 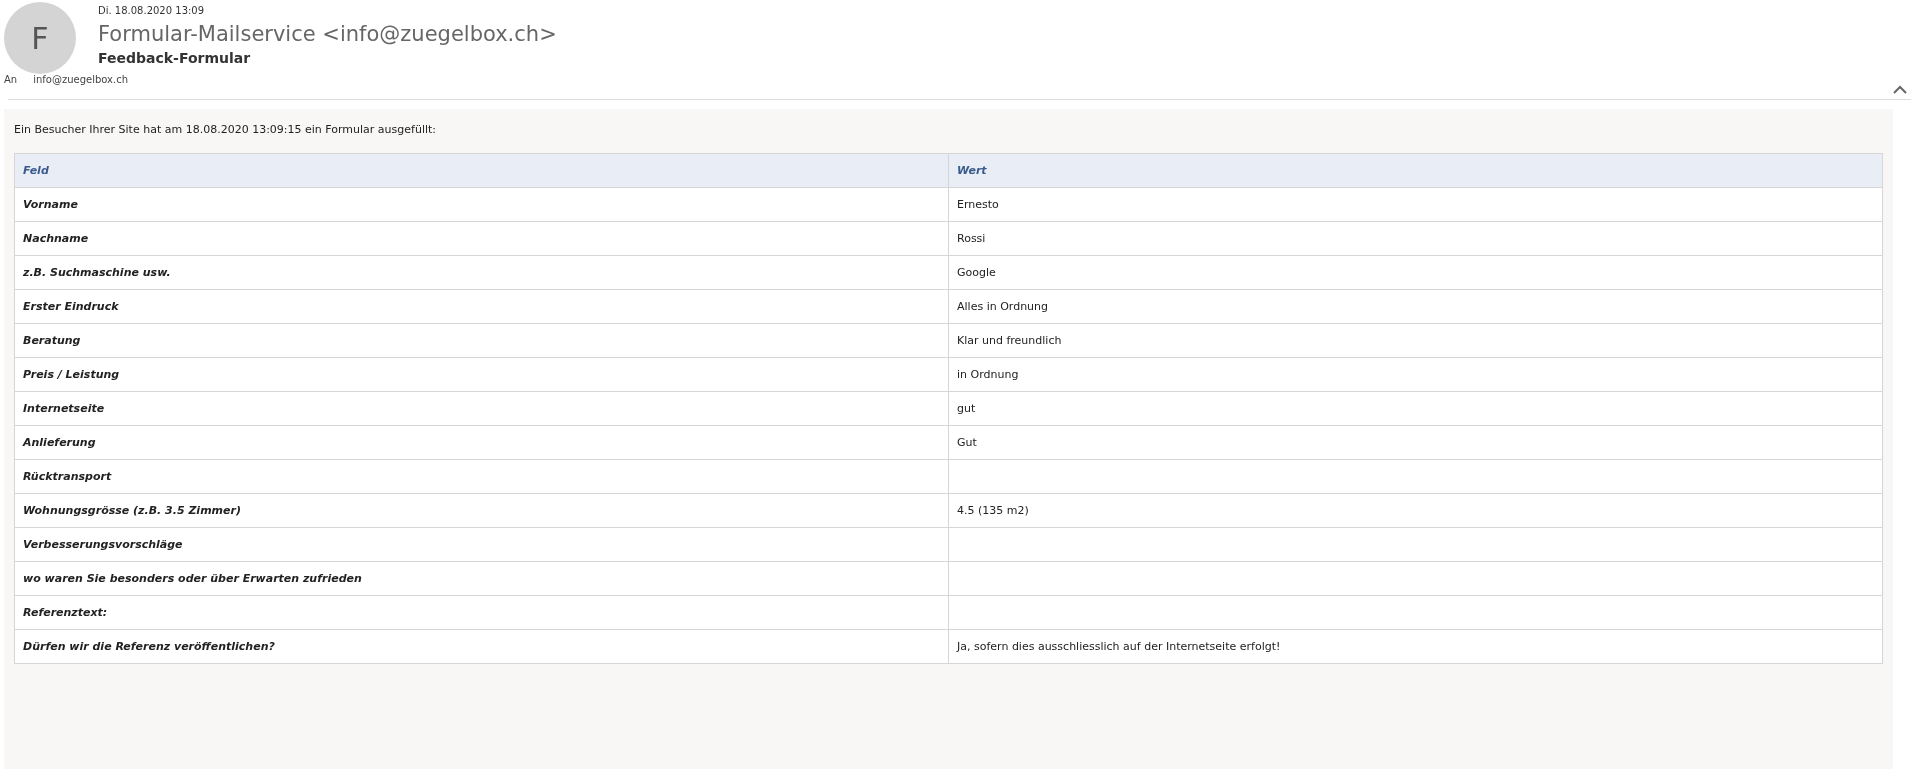 What do you see at coordinates (1415, 408) in the screenshot?
I see `field-value-cell: gut` at bounding box center [1415, 408].